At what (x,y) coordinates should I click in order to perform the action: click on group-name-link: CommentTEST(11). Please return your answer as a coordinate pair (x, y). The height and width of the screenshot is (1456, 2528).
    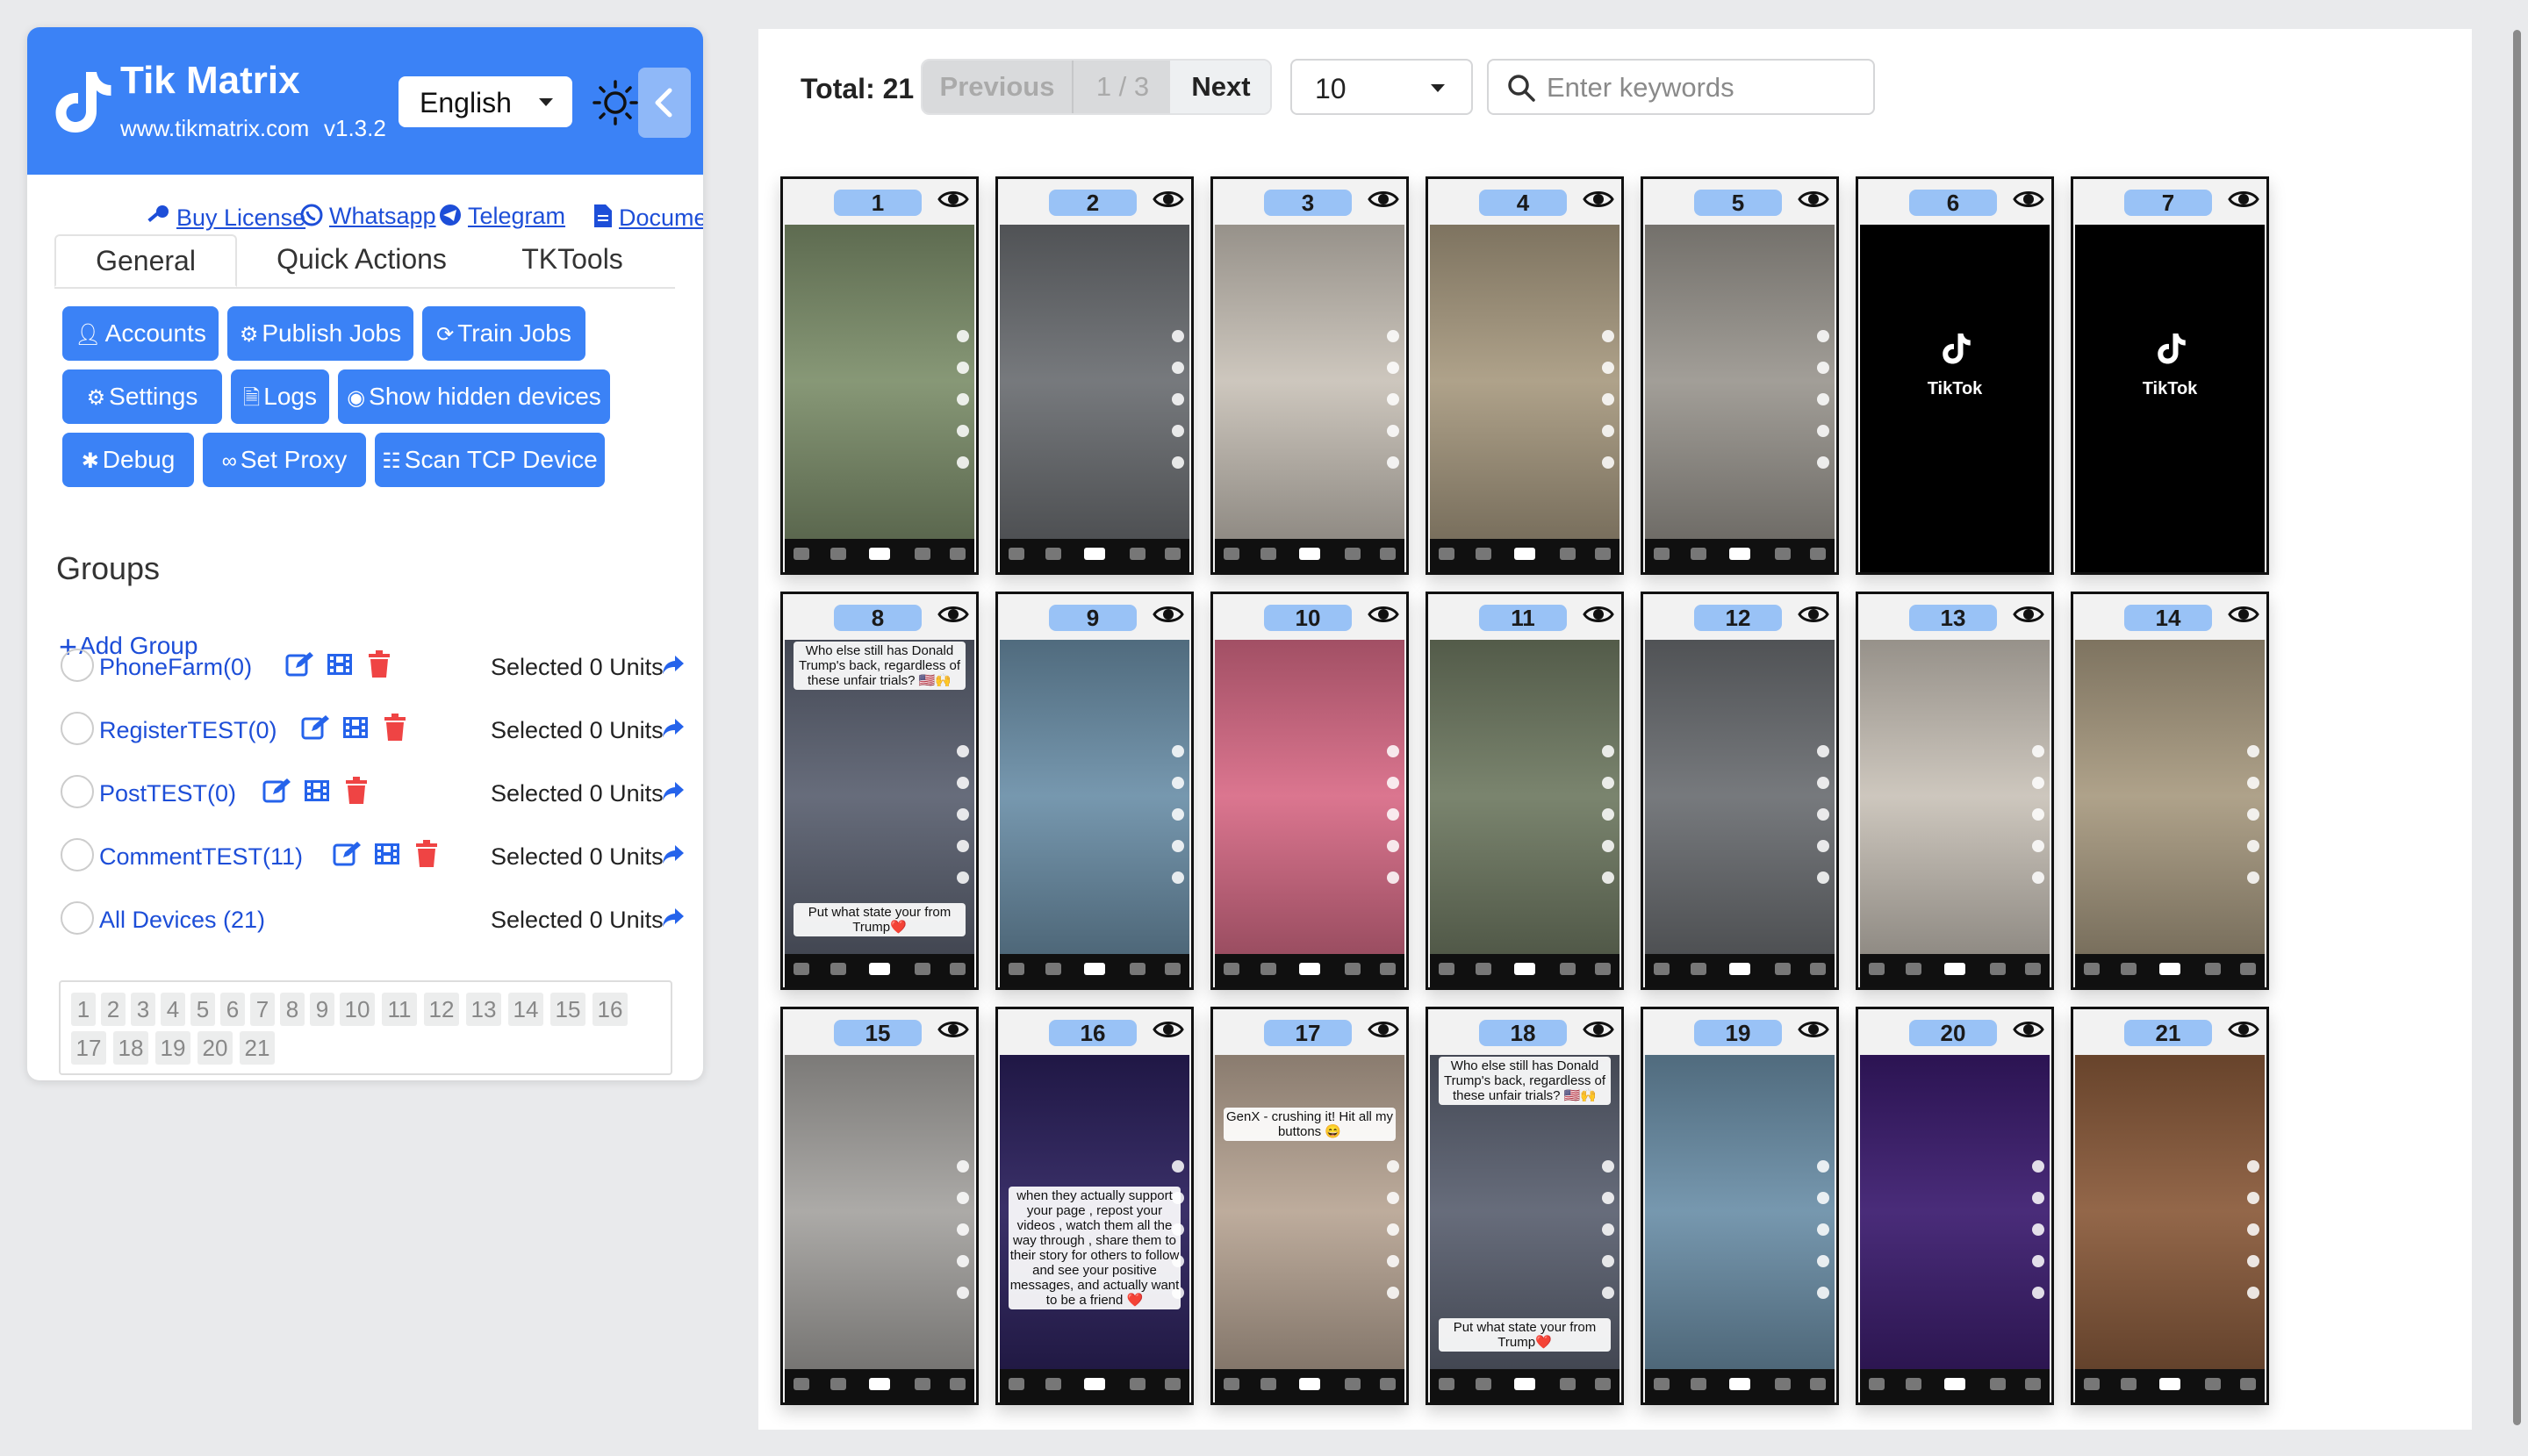
    Looking at the image, I should click on (201, 857).